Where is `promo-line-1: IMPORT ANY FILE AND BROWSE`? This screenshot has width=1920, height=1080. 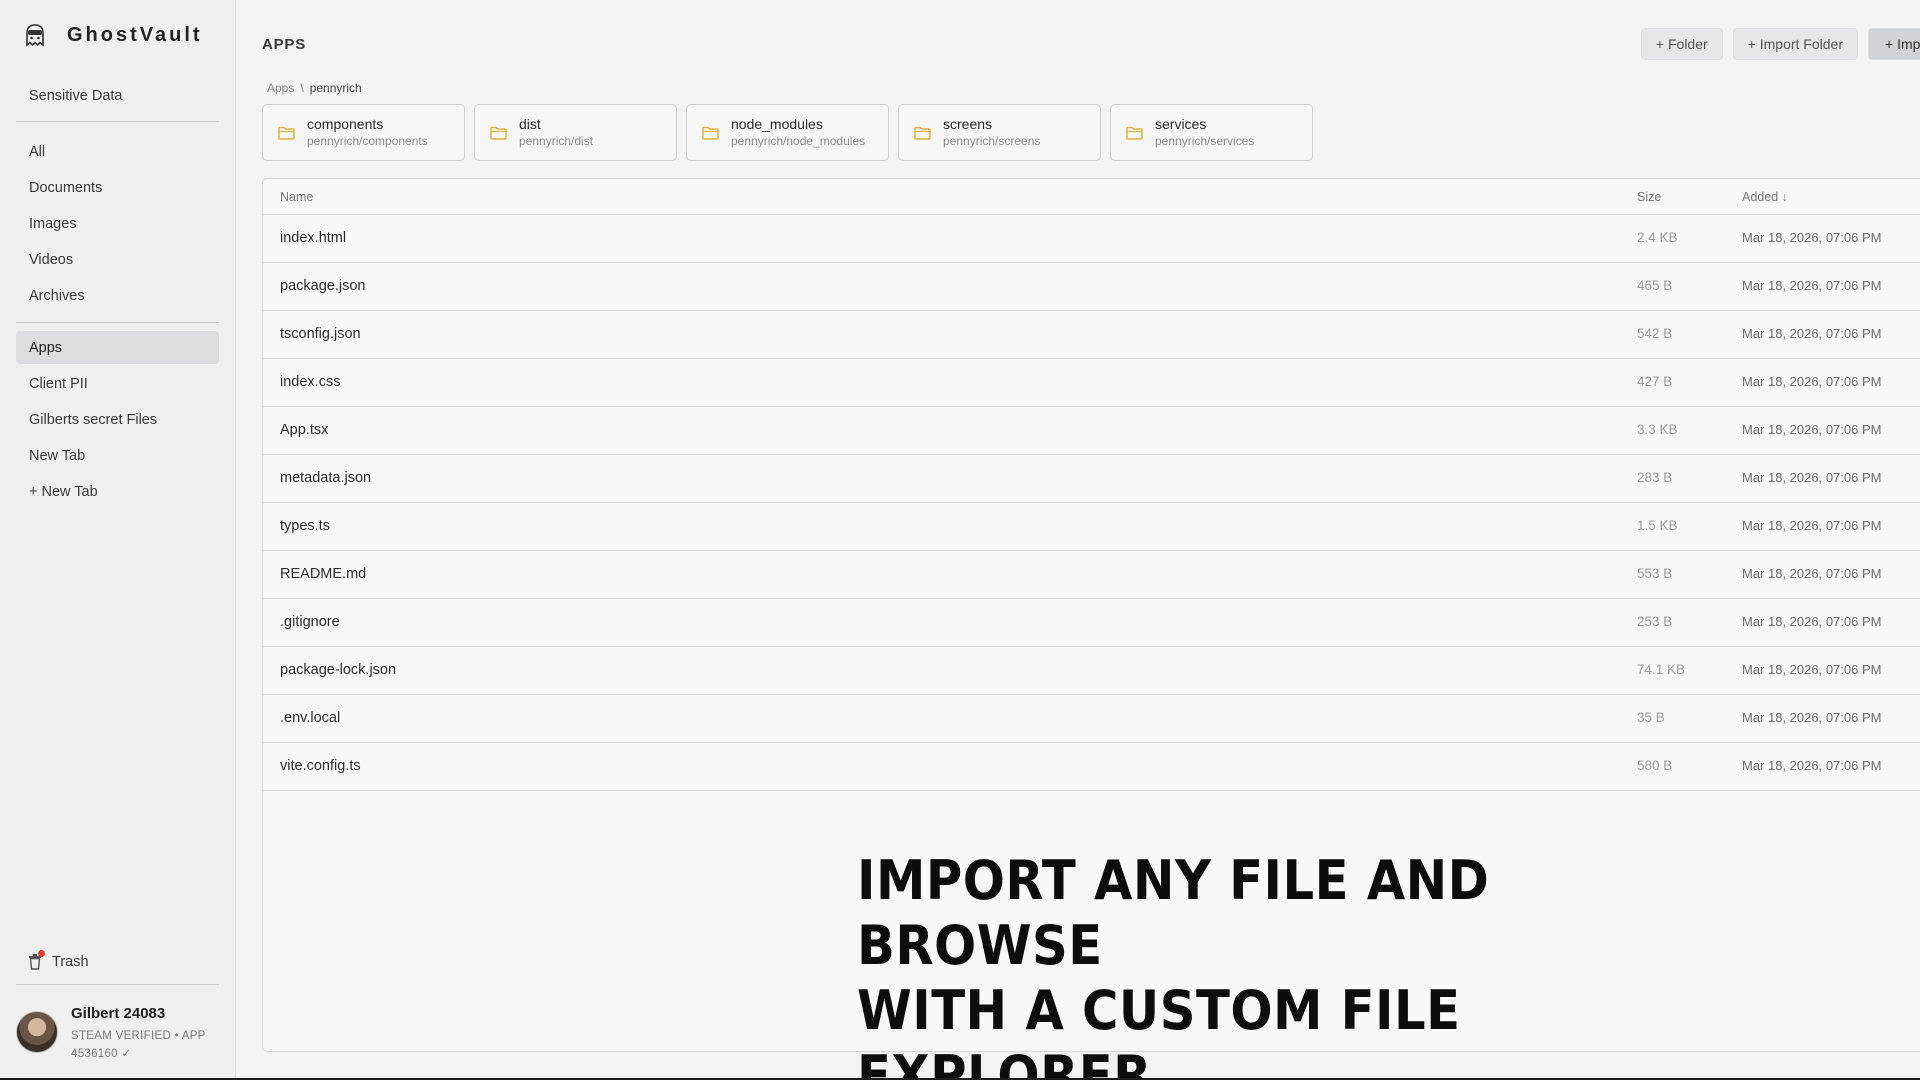 promo-line-1: IMPORT ANY FILE AND BROWSE is located at coordinates (1173, 913).